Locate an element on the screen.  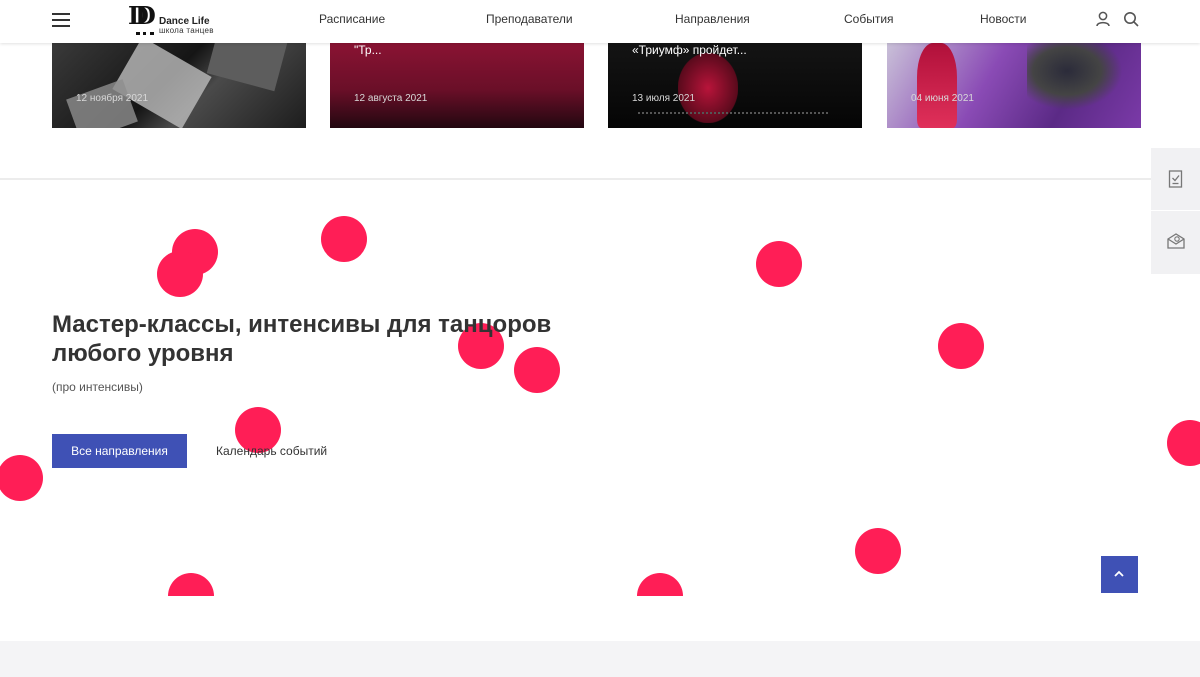
news-card: «Триумф» пройдет... 13 июля 2021 is located at coordinates (735, 85).